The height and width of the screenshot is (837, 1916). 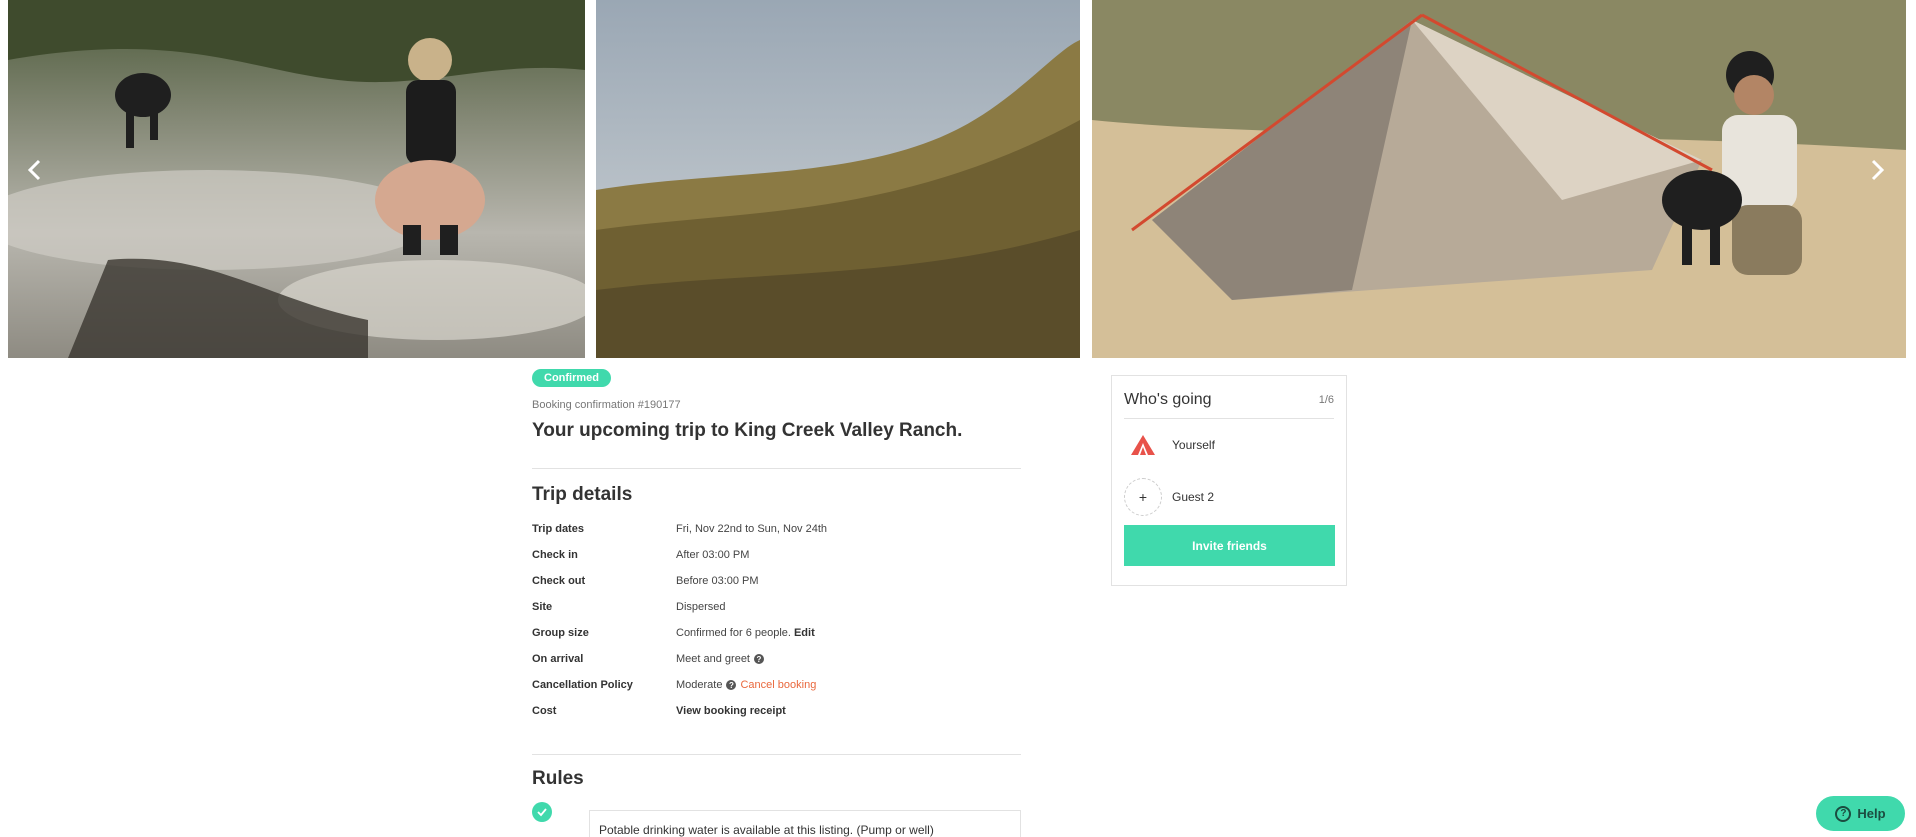 I want to click on edit-group-size-link: Edit, so click(x=804, y=633).